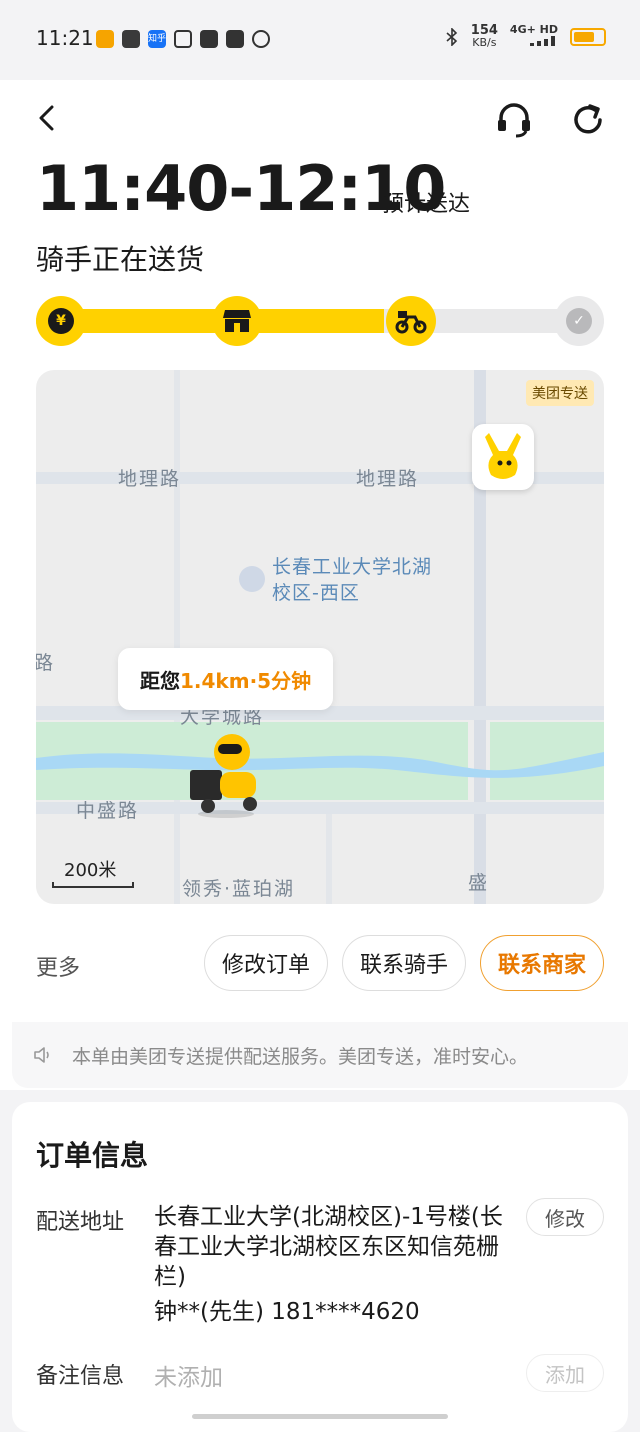 Image resolution: width=640 pixels, height=1432 pixels. Describe the element at coordinates (131, 39) in the screenshot. I see `link-icon` at that location.